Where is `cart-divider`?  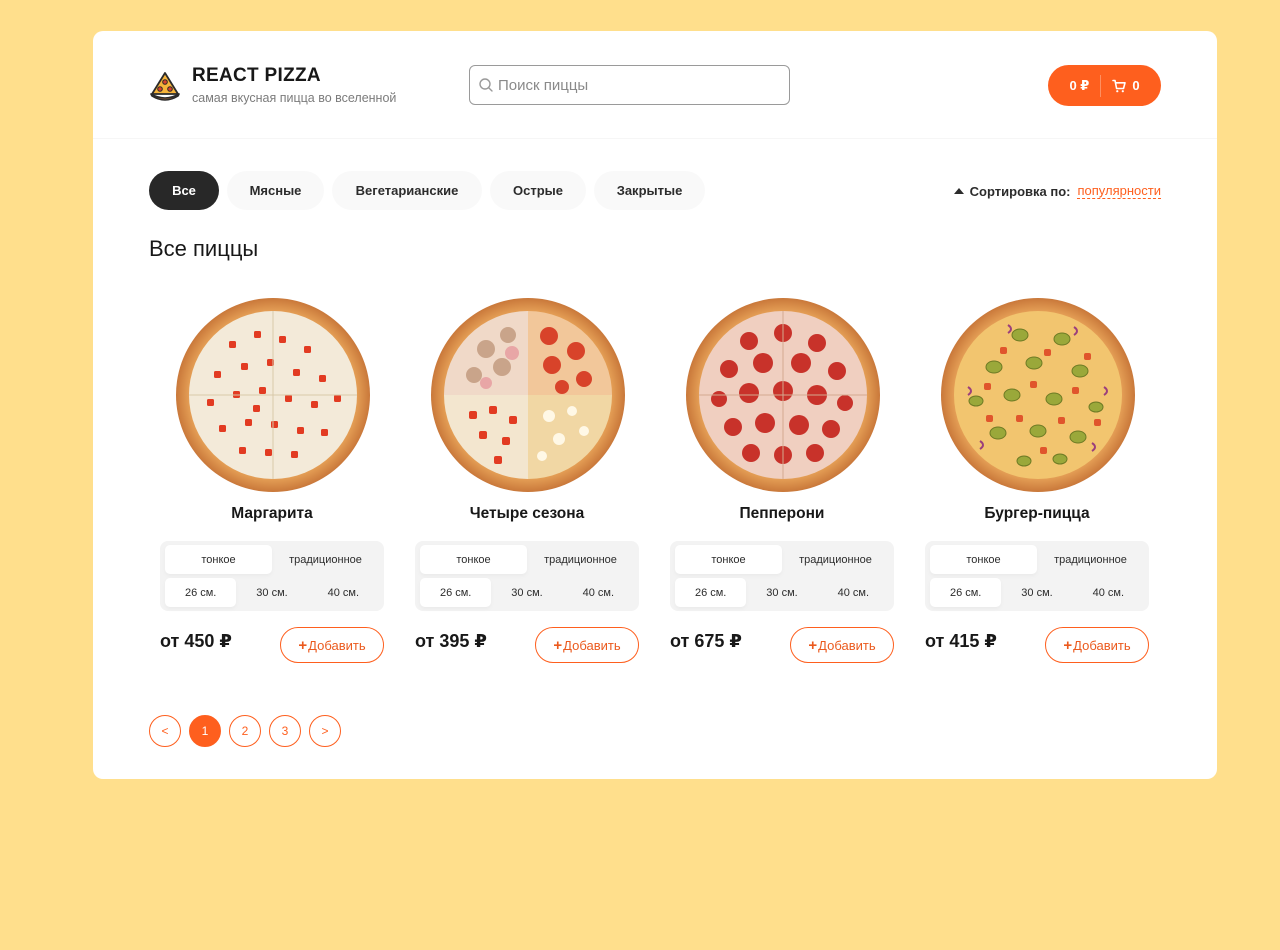 cart-divider is located at coordinates (1101, 85).